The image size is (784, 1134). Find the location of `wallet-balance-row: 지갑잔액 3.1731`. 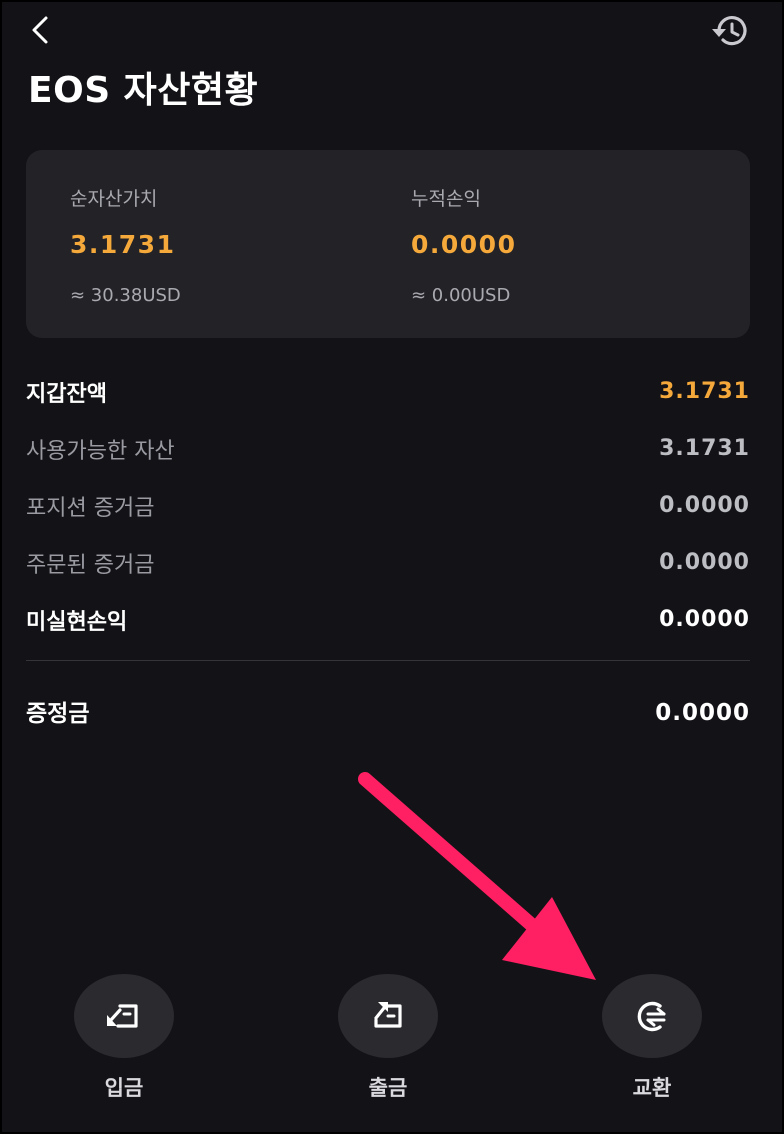

wallet-balance-row: 지갑잔액 3.1731 is located at coordinates (388, 394).